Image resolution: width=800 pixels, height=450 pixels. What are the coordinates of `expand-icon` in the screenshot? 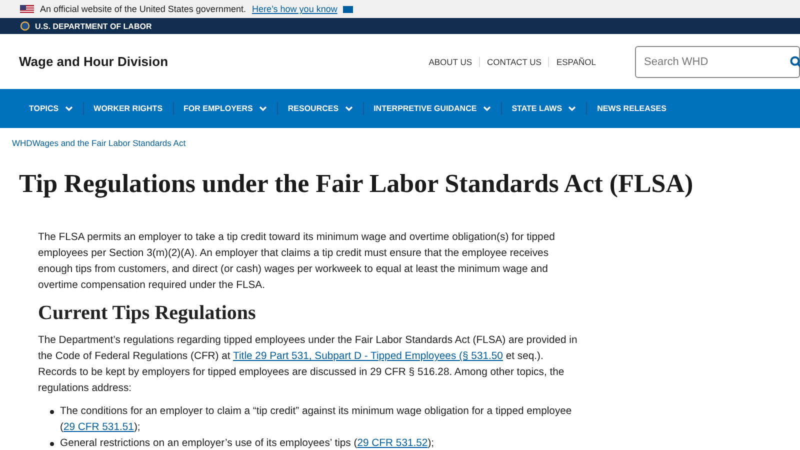 It's located at (348, 9).